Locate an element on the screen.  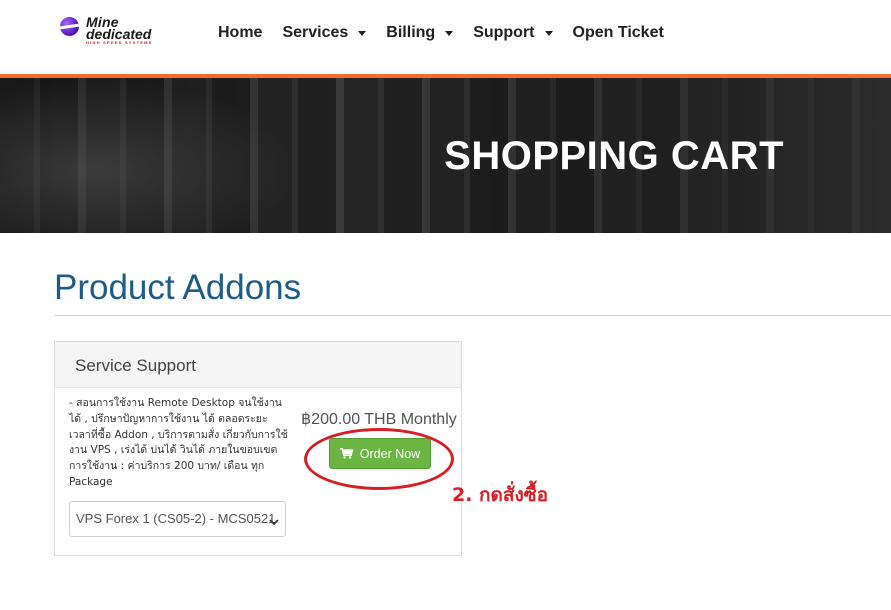
logo-tagline: HIGH SPEED SYSTEMS is located at coordinates (119, 42).